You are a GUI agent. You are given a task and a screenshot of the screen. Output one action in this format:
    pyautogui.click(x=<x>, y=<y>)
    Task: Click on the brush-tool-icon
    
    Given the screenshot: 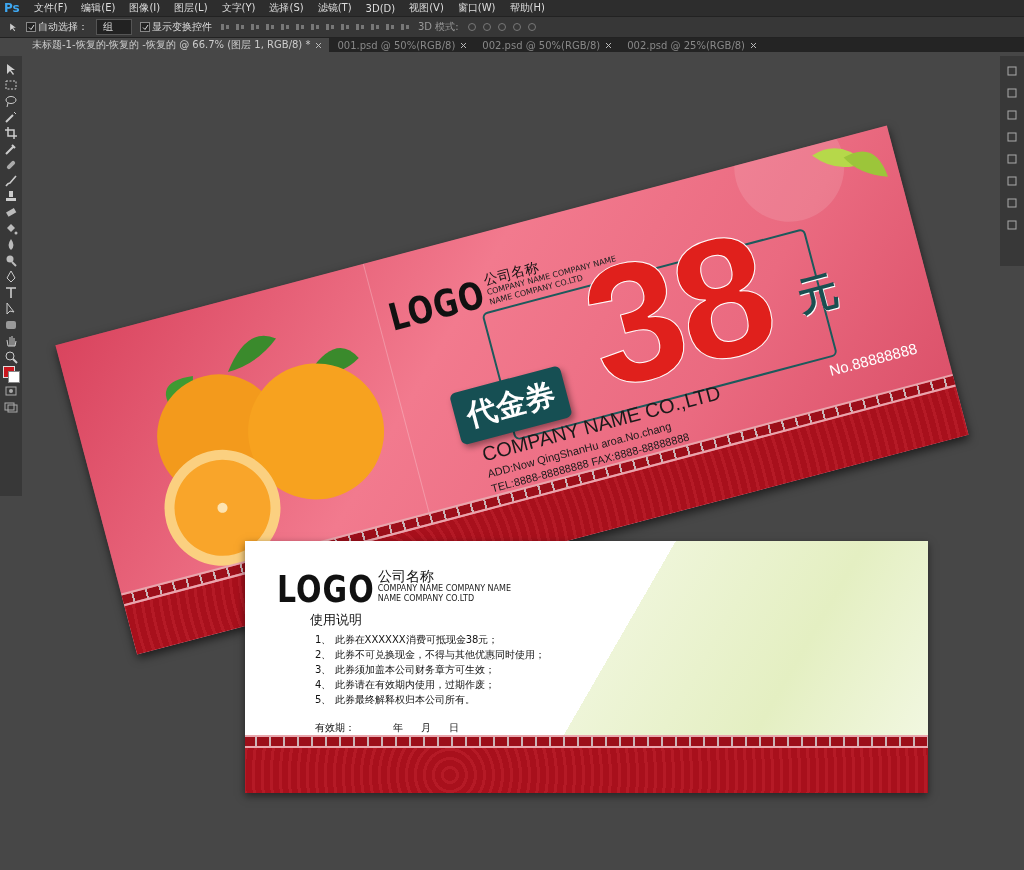 What is the action you would take?
    pyautogui.click(x=11, y=181)
    